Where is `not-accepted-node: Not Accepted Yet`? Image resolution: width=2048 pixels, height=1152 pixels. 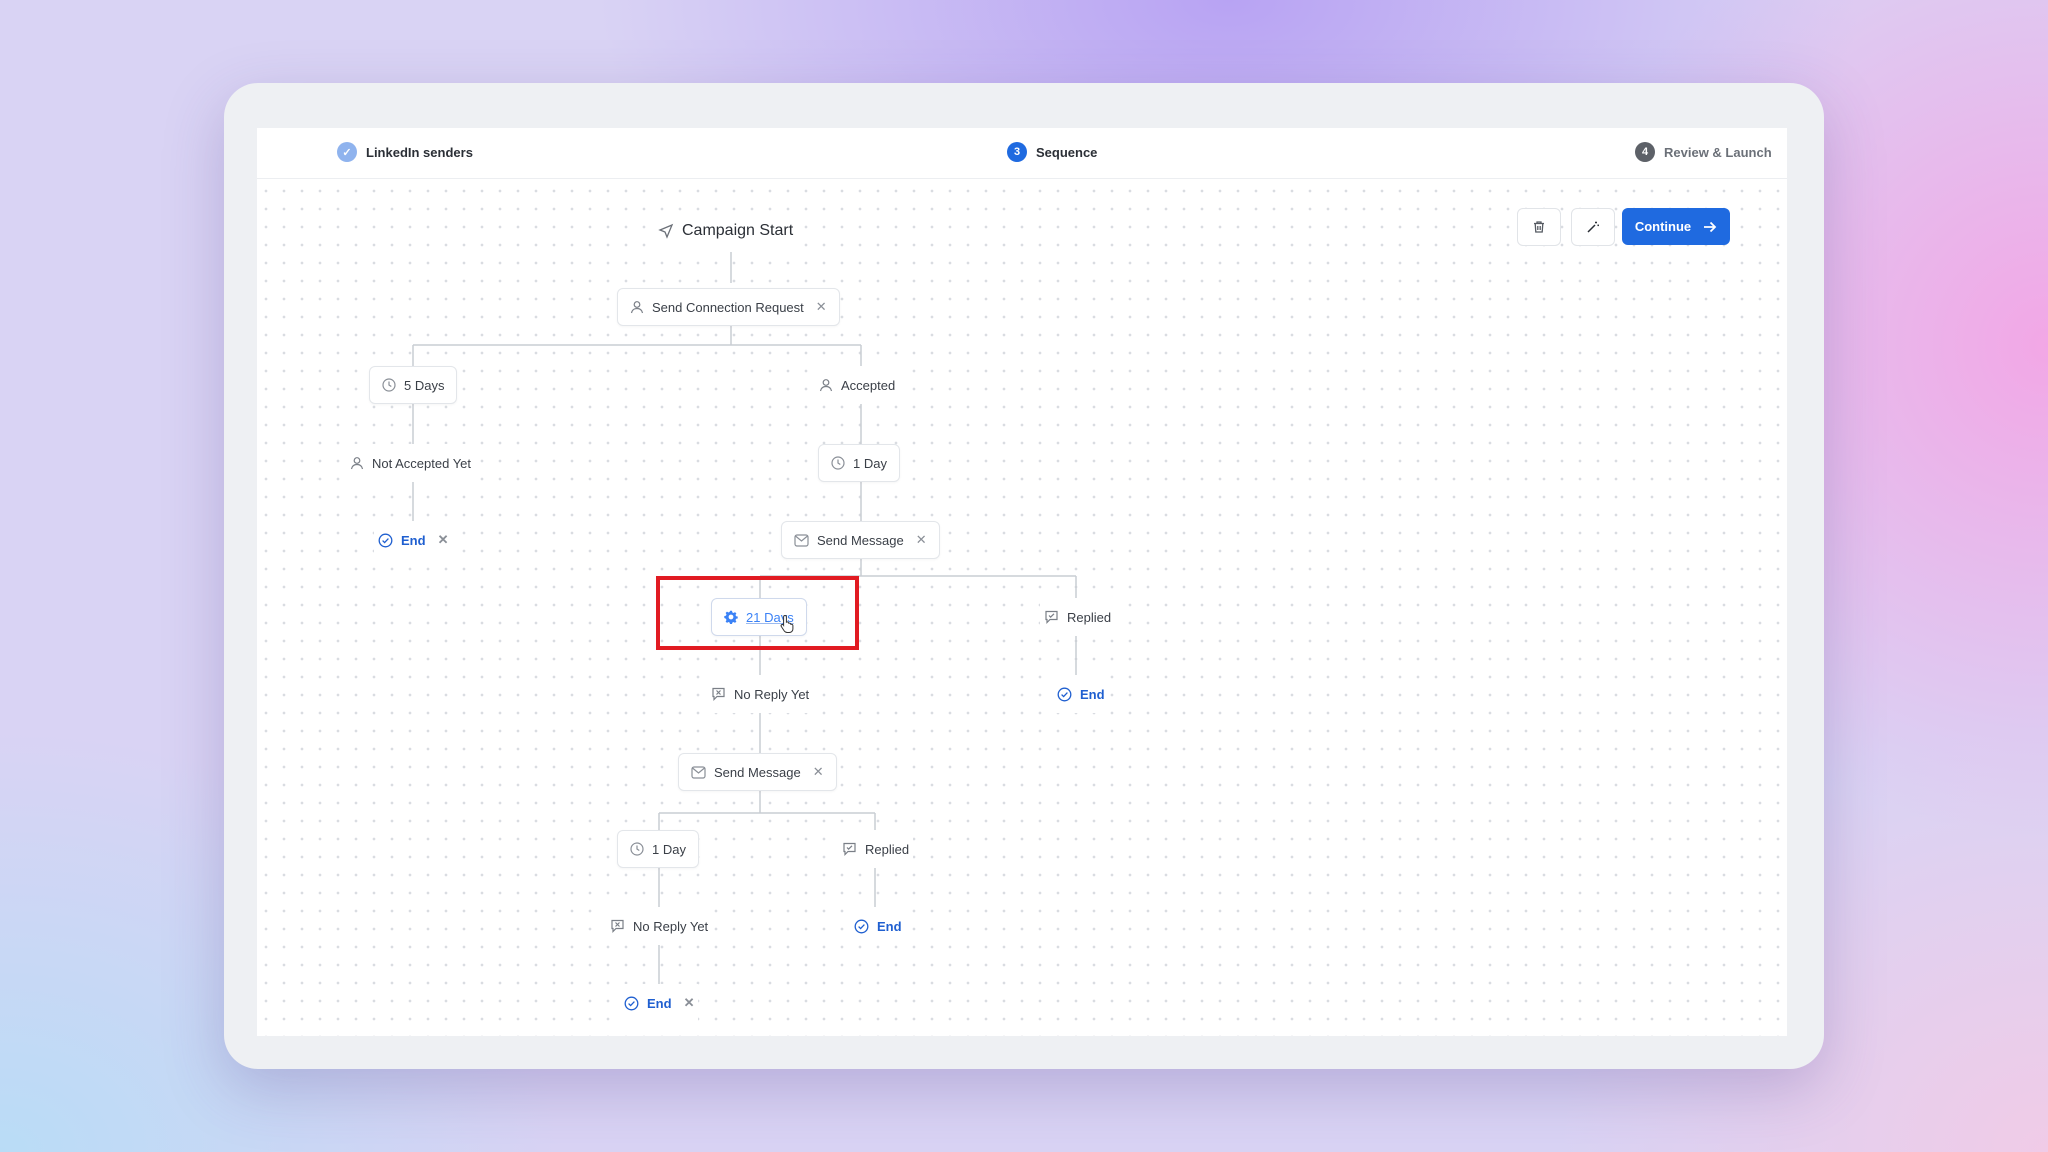 not-accepted-node: Not Accepted Yet is located at coordinates (411, 463).